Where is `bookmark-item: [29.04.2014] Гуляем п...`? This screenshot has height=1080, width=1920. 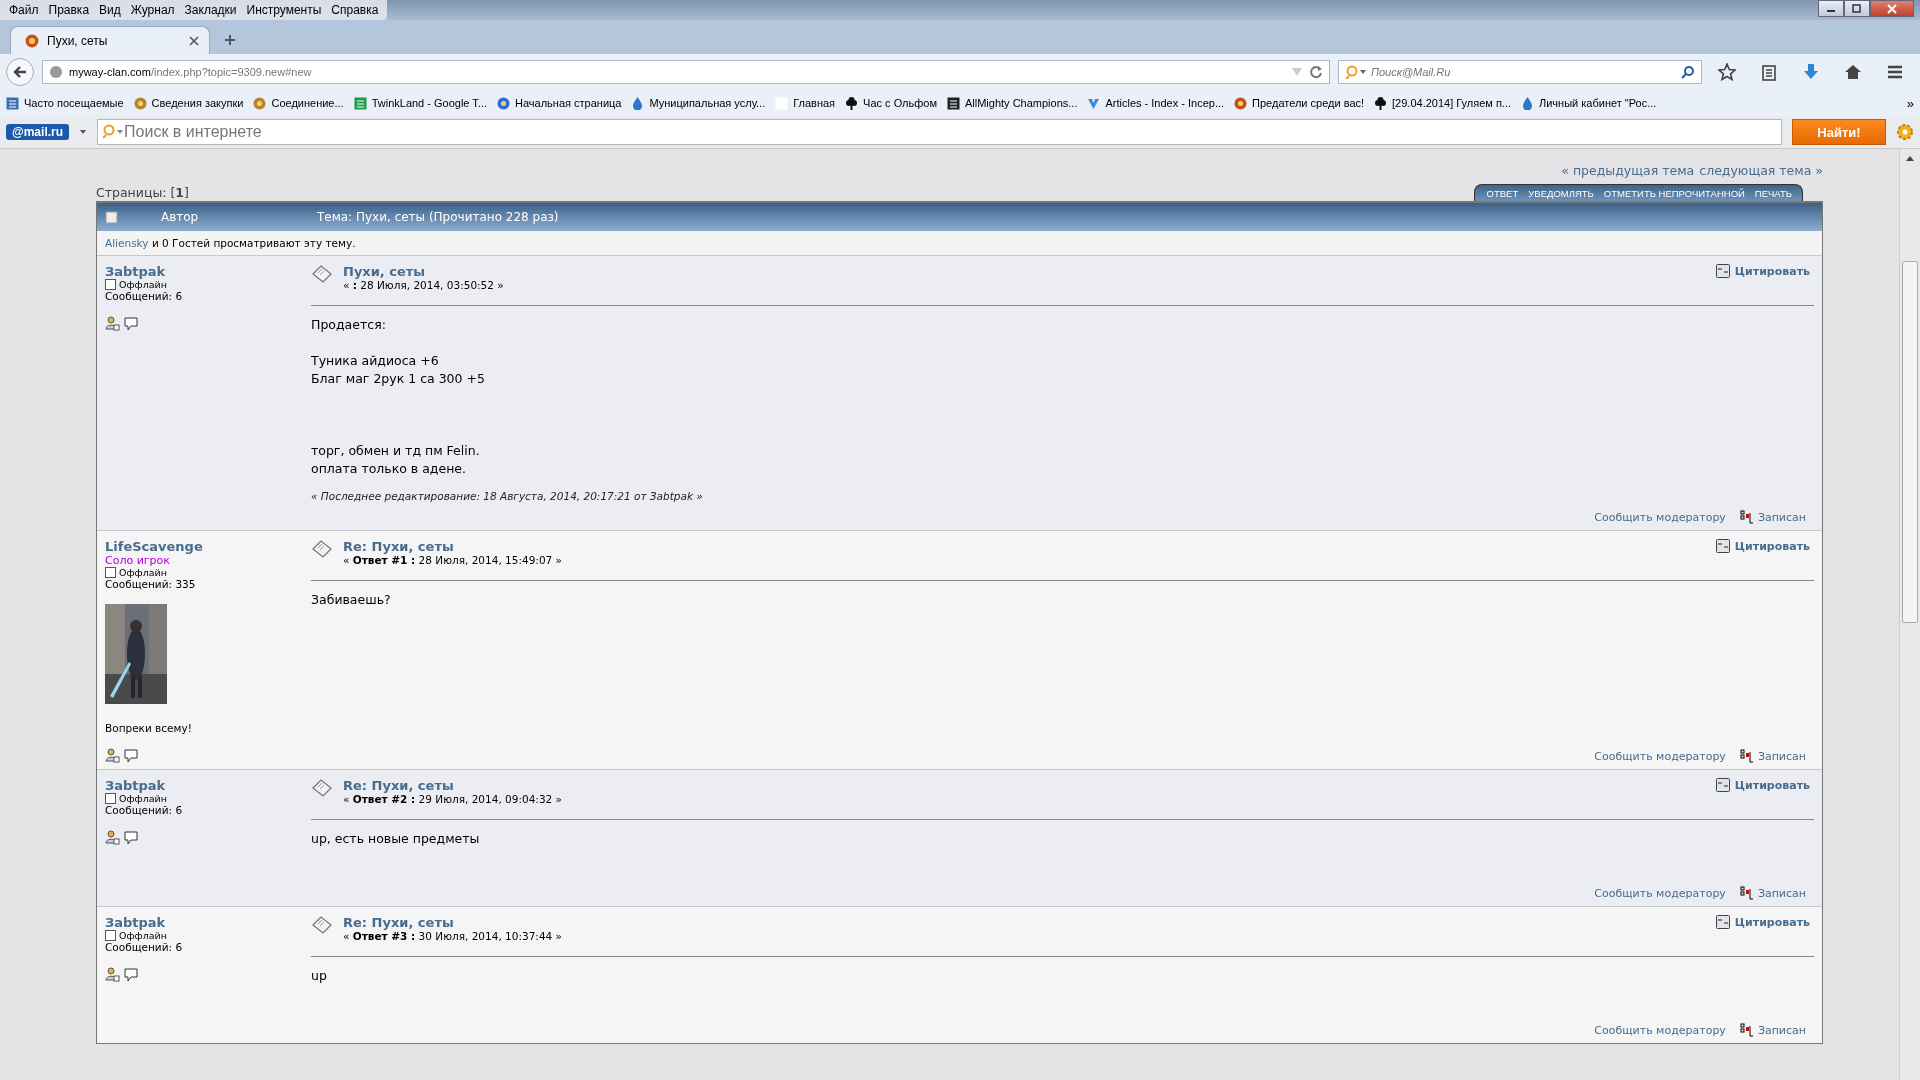 bookmark-item: [29.04.2014] Гуляем п... is located at coordinates (1442, 103).